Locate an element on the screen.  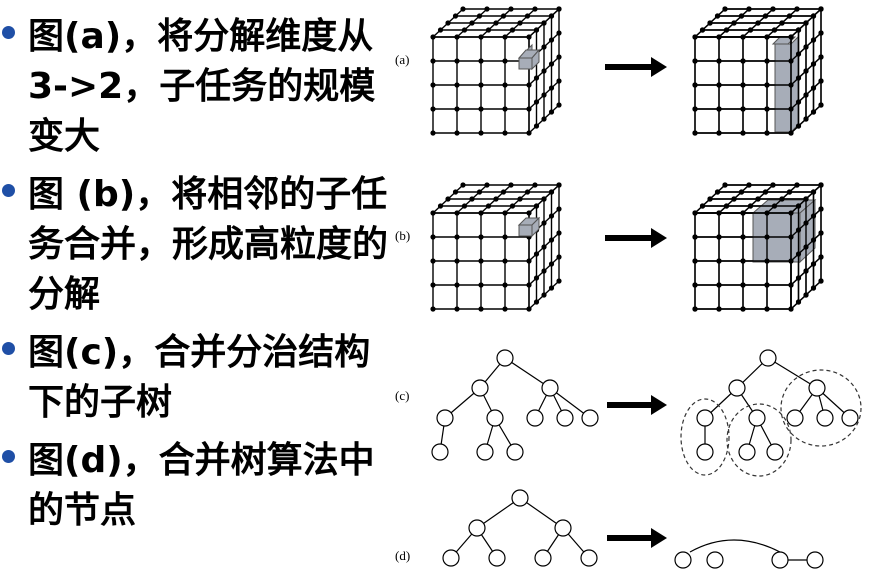
bullet-dot is located at coordinates (8, 190).